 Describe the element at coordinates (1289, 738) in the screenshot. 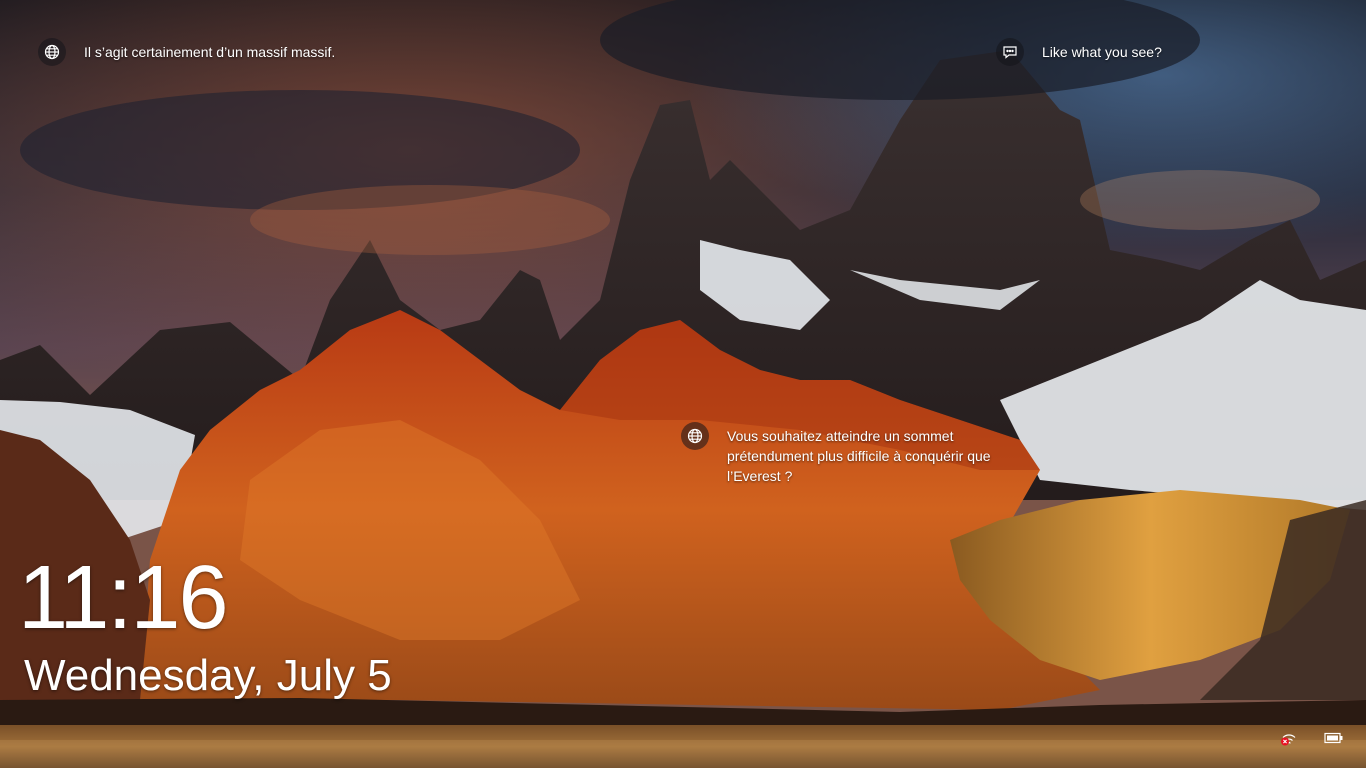

I see `network-disconnected-icon` at that location.